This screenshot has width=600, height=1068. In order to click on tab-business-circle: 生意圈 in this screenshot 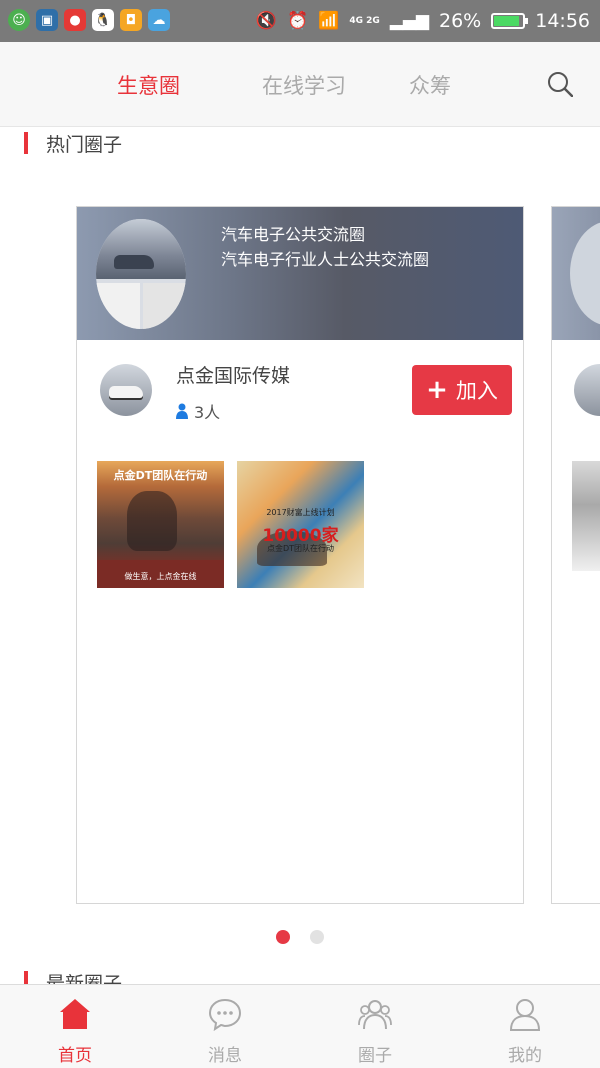, I will do `click(148, 85)`.